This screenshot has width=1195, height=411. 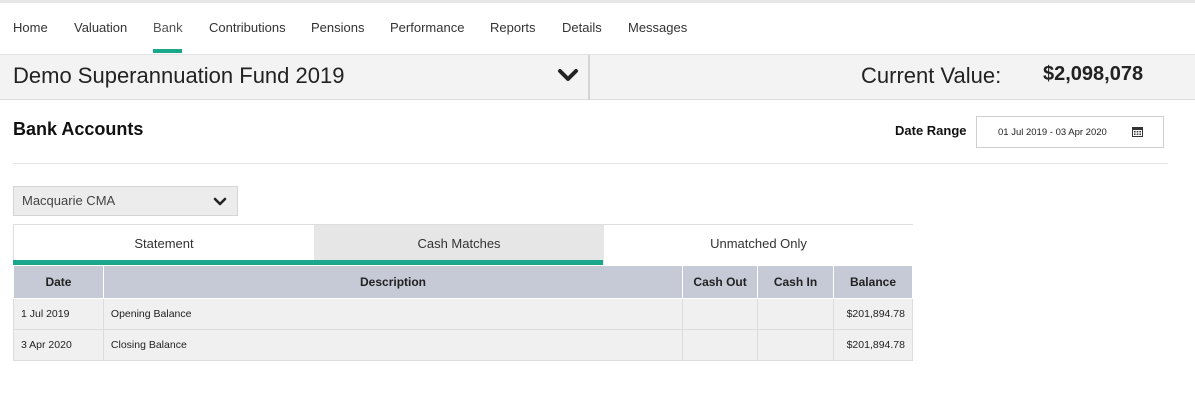 What do you see at coordinates (758, 245) in the screenshot?
I see `tab-unmatched-only: Unmatched Only` at bounding box center [758, 245].